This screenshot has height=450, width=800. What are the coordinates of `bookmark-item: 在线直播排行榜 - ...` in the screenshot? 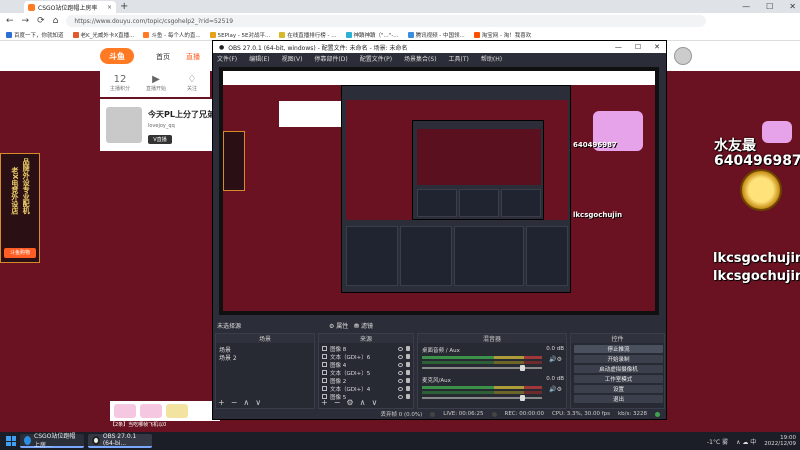 It's located at (308, 35).